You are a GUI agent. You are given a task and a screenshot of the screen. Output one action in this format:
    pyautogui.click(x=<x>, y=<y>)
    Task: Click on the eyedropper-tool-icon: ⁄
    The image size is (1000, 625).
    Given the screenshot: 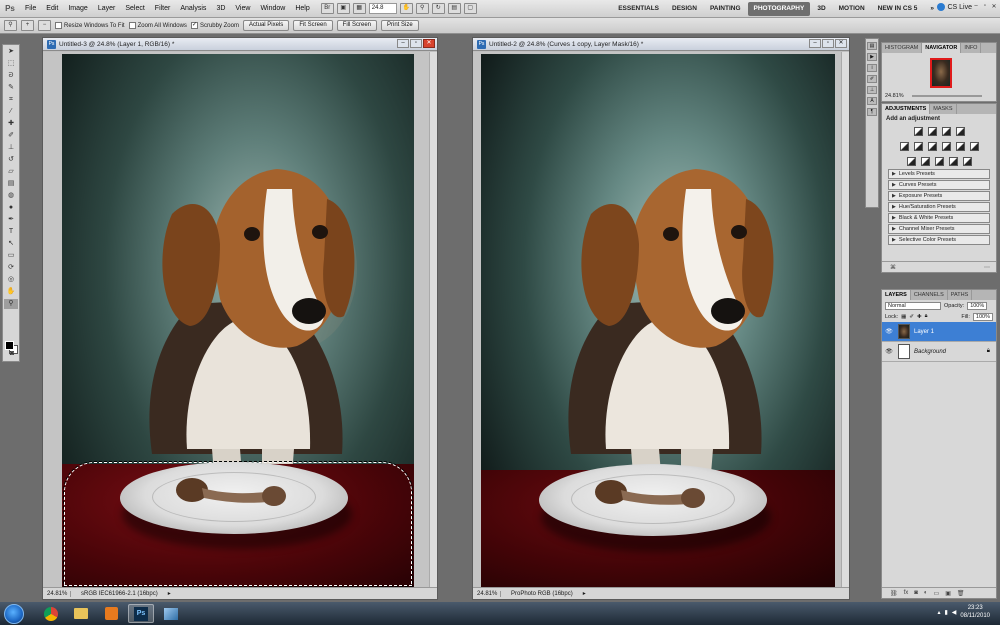 What is the action you would take?
    pyautogui.click(x=11, y=112)
    